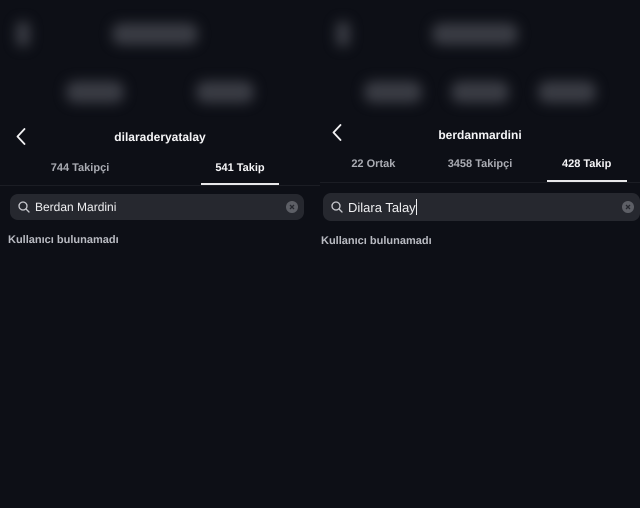  What do you see at coordinates (416, 207) in the screenshot?
I see `text-cursor` at bounding box center [416, 207].